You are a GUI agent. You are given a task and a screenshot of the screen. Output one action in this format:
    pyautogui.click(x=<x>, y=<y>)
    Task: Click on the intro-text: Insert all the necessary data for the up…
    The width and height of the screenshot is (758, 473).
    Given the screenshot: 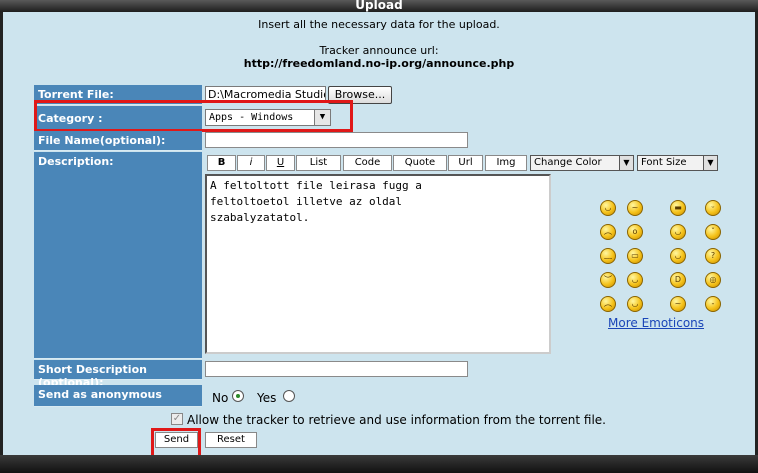 What is the action you would take?
    pyautogui.click(x=379, y=24)
    